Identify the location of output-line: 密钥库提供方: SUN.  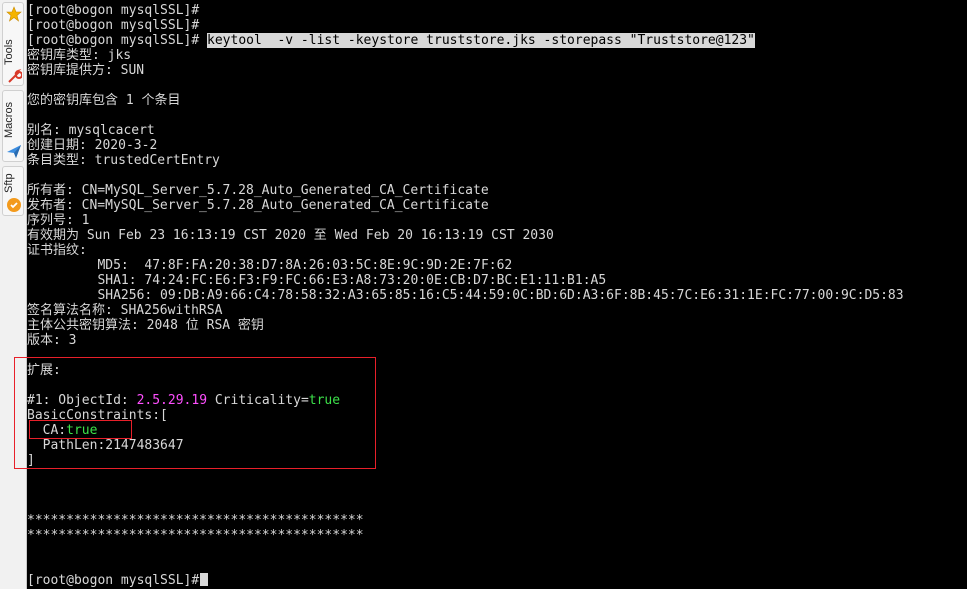
(86, 70).